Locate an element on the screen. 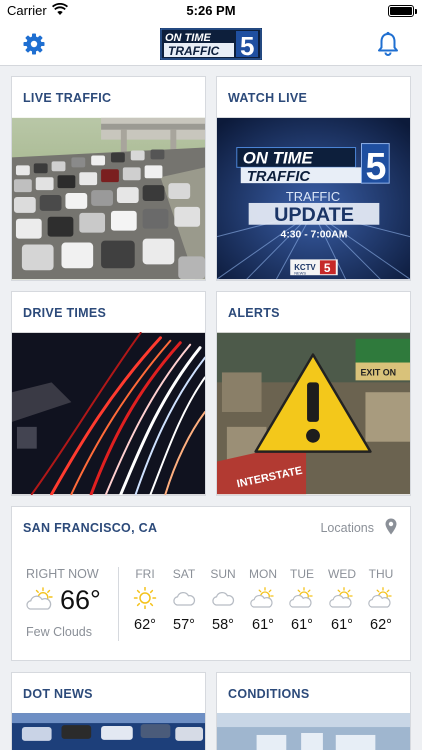  current-temperature: 66° is located at coordinates (80, 600).